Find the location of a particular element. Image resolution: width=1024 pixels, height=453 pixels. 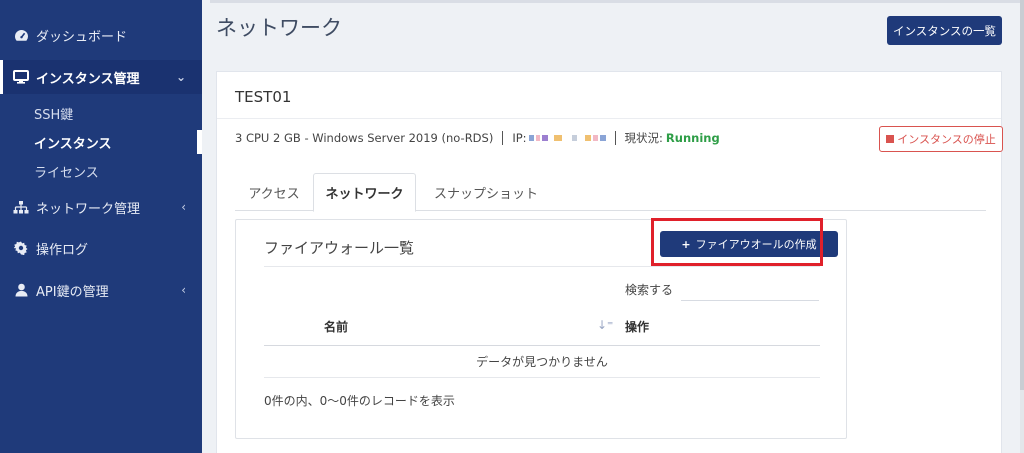

tab-bar: アクセス ネットワーク スナップショット is located at coordinates (610, 192).